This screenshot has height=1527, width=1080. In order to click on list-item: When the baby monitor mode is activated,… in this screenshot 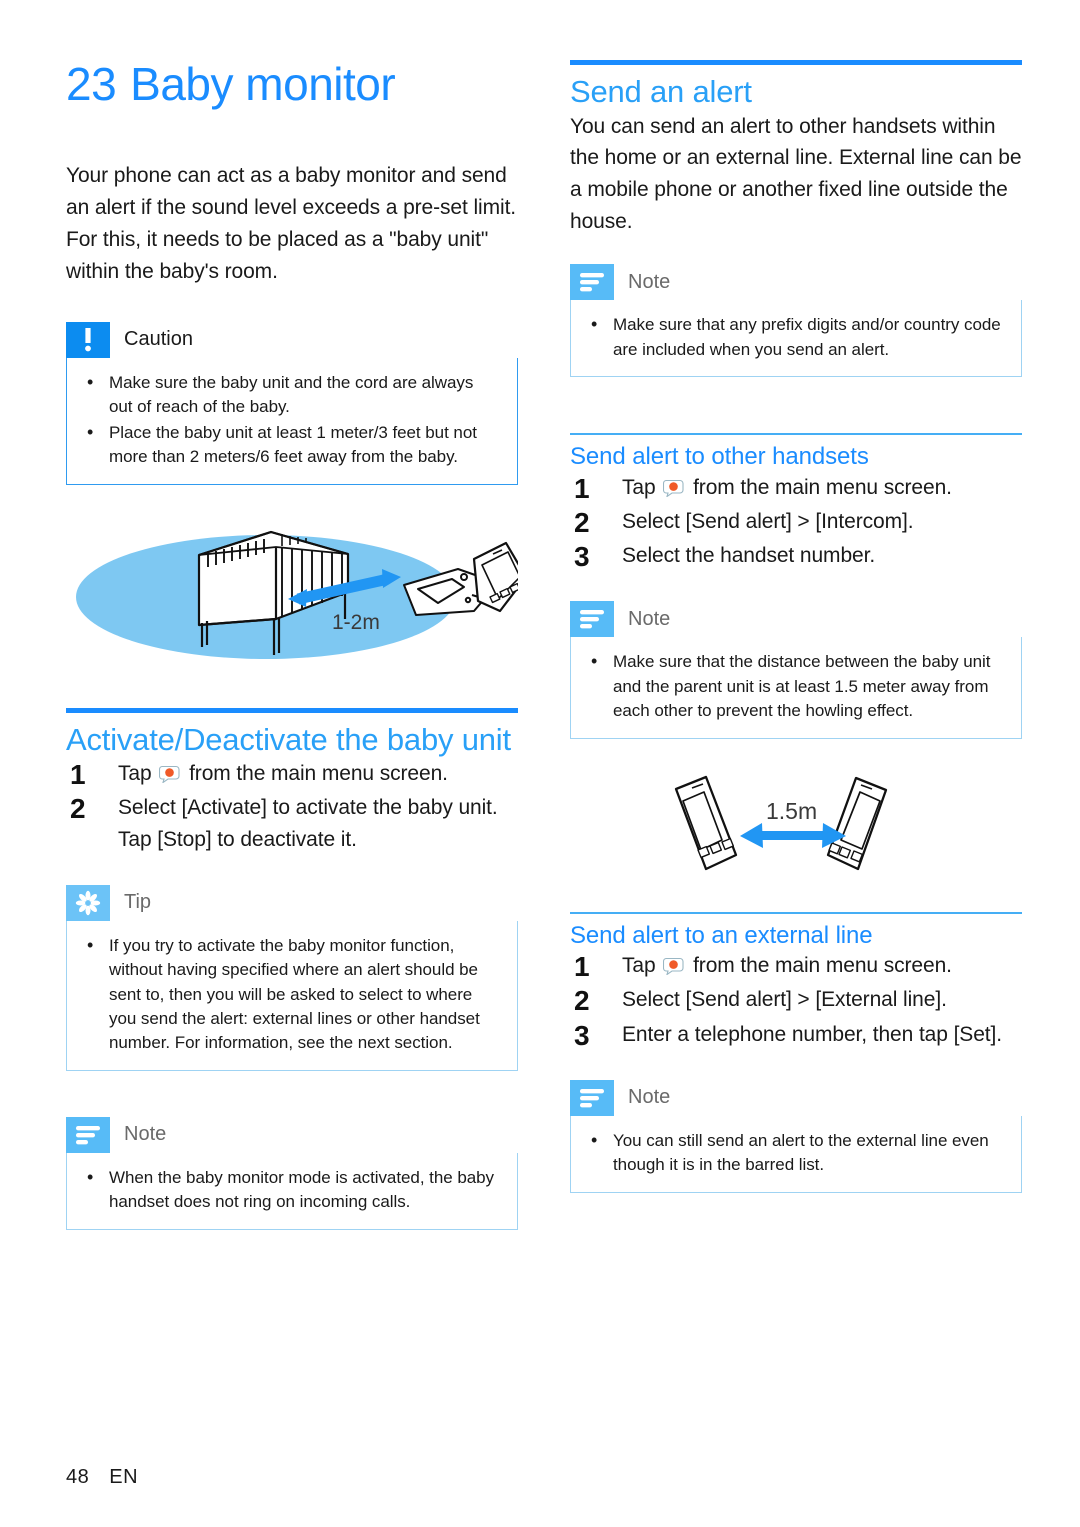, I will do `click(292, 1190)`.